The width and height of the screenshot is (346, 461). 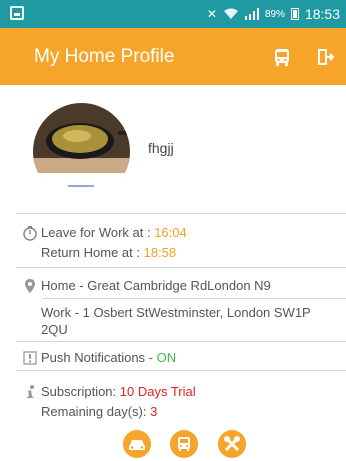 I want to click on signal-icon, so click(x=251, y=14).